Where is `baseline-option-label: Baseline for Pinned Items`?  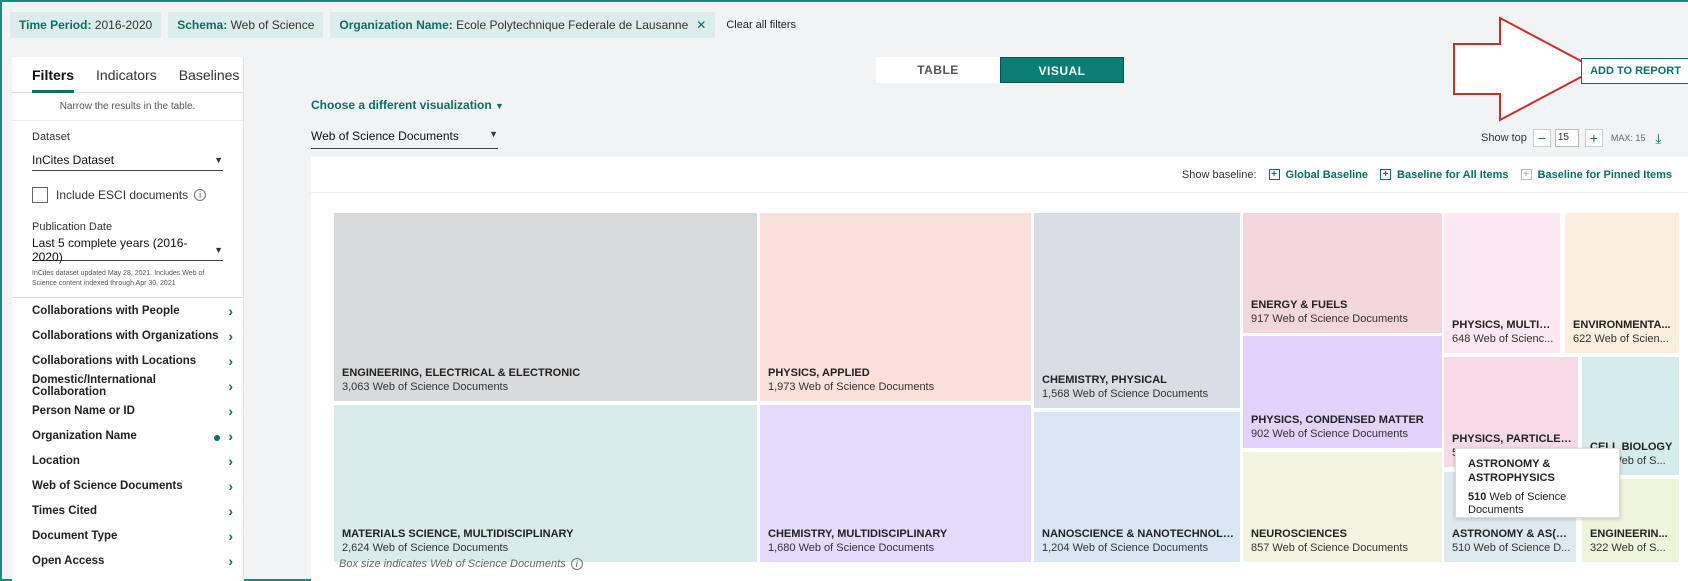 baseline-option-label: Baseline for Pinned Items is located at coordinates (1604, 174).